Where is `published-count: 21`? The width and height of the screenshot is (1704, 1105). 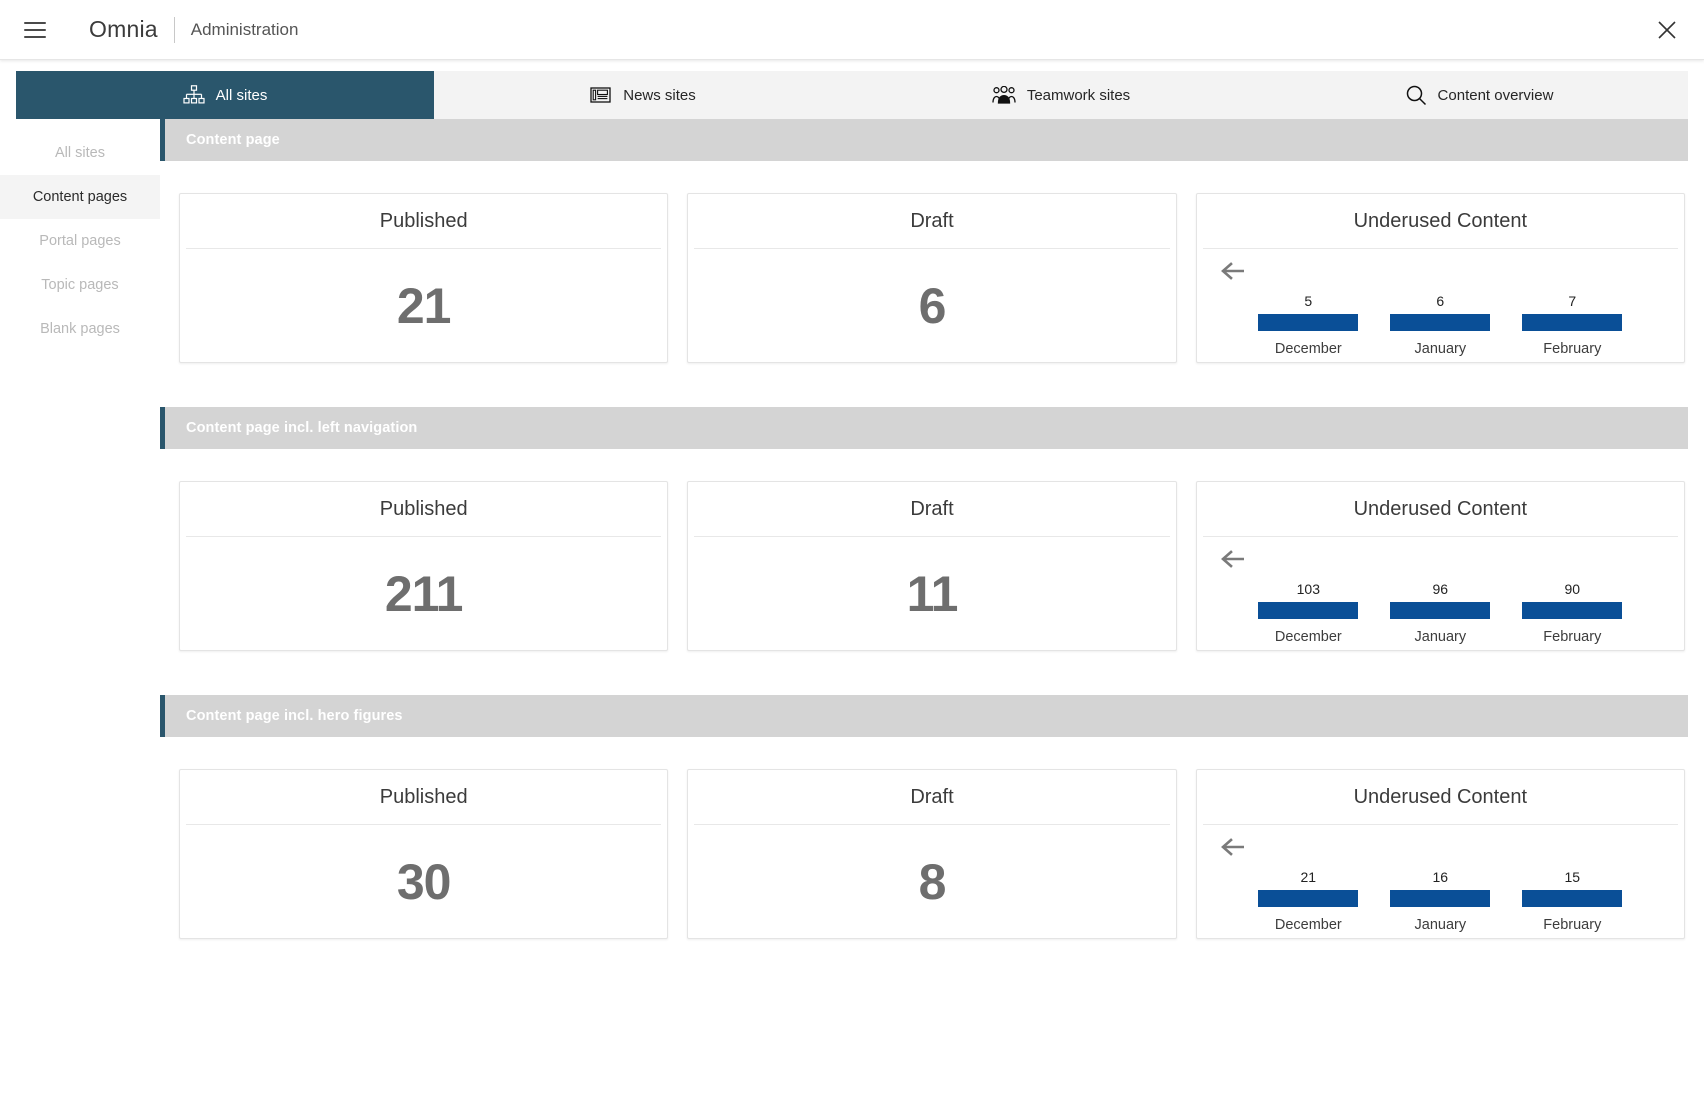 published-count: 21 is located at coordinates (424, 305).